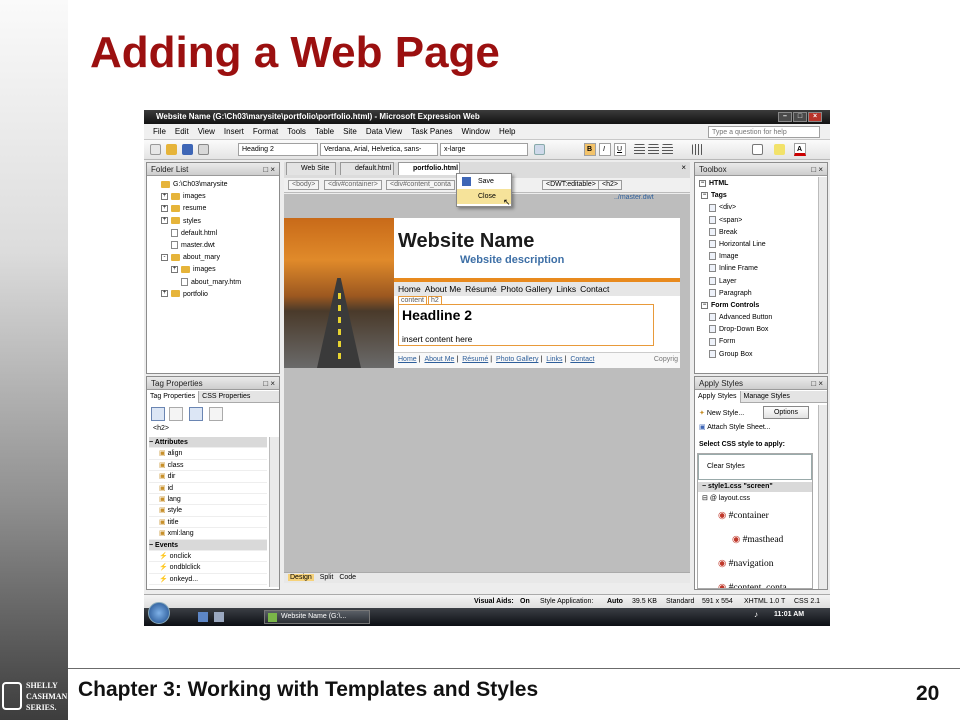  I want to click on split-view-tab: Split, so click(327, 577).